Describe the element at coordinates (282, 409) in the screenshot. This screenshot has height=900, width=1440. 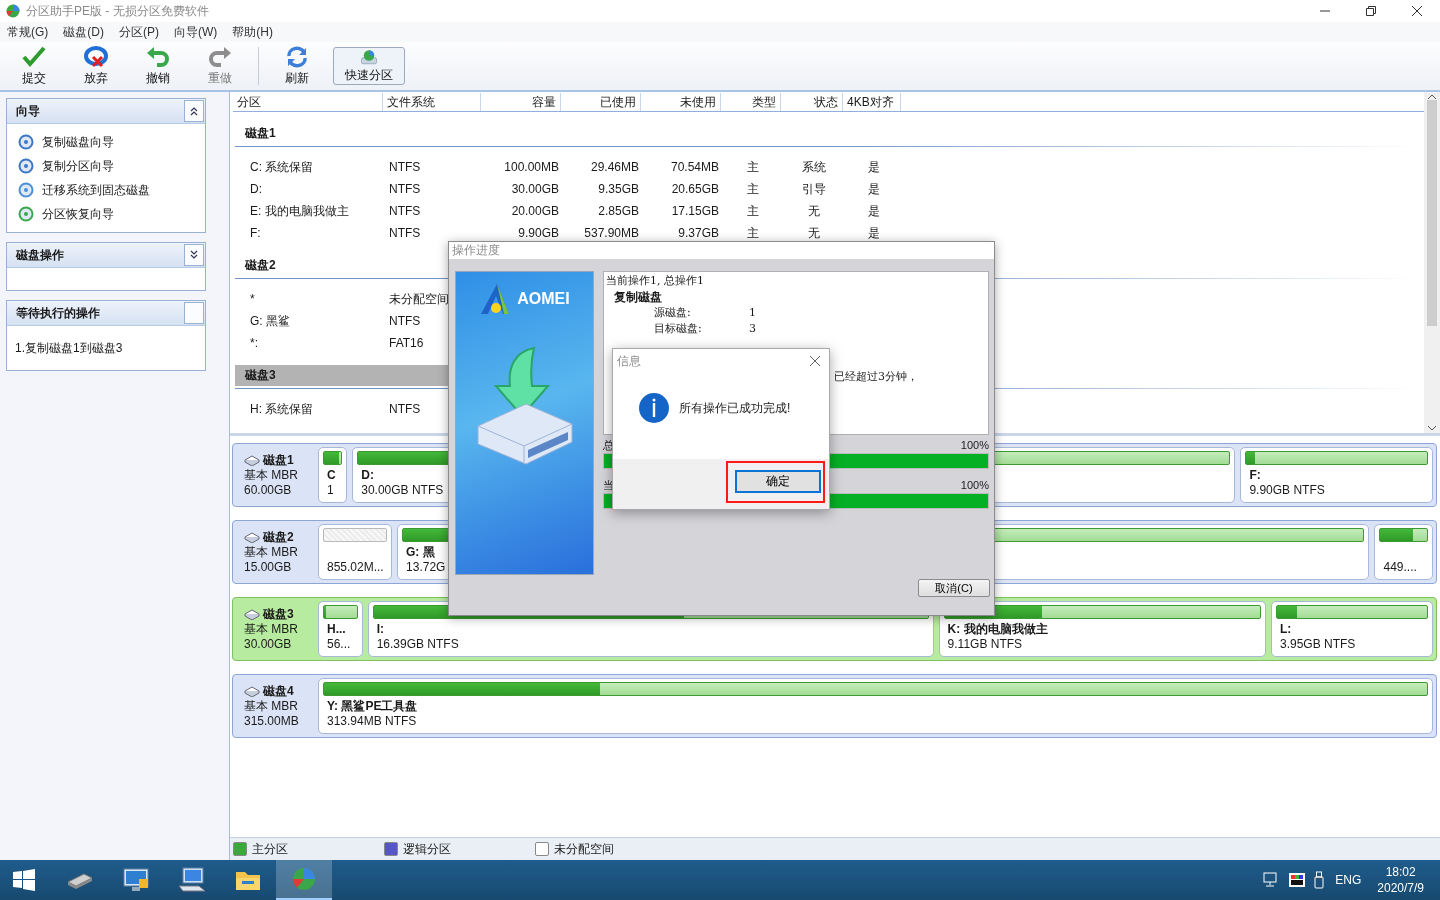
I see `table-cell-text: H: 系统保留` at that location.